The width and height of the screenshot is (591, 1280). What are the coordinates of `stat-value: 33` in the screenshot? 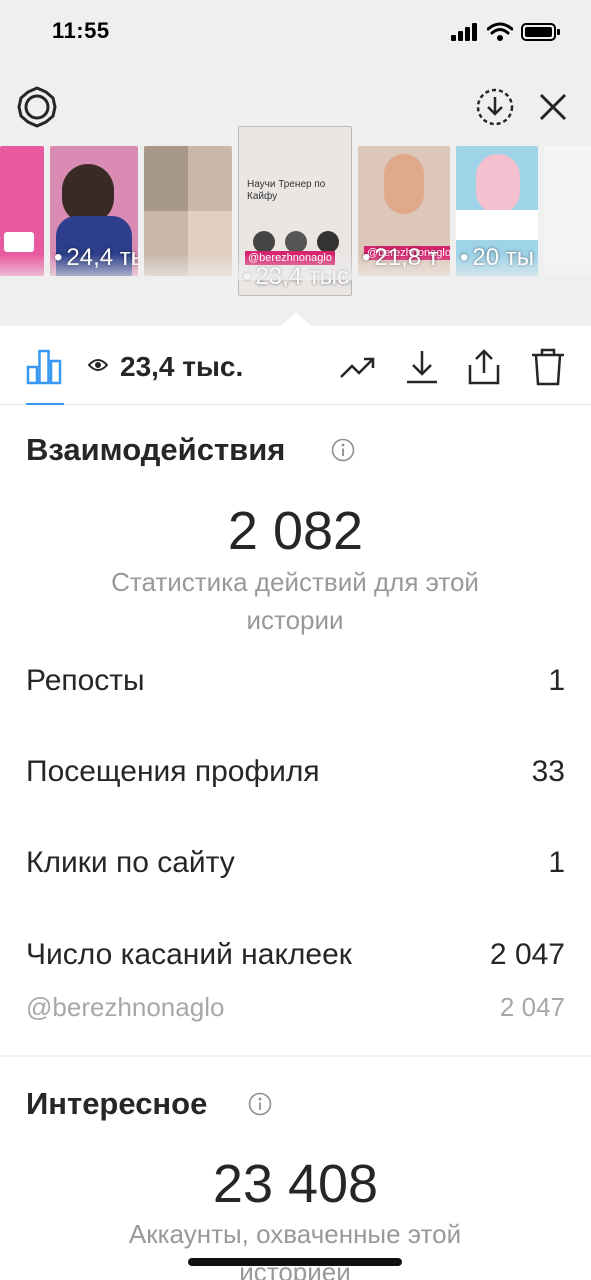 It's located at (548, 771).